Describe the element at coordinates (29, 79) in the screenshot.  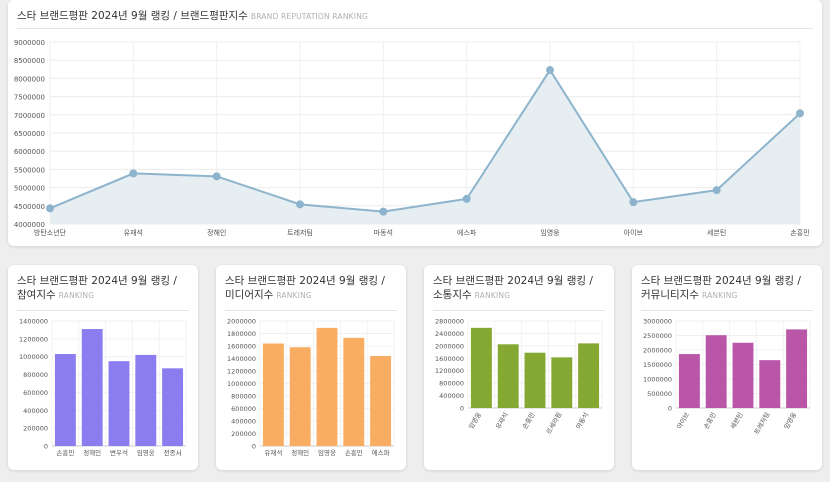
I see `y-tick-label: 8000000` at that location.